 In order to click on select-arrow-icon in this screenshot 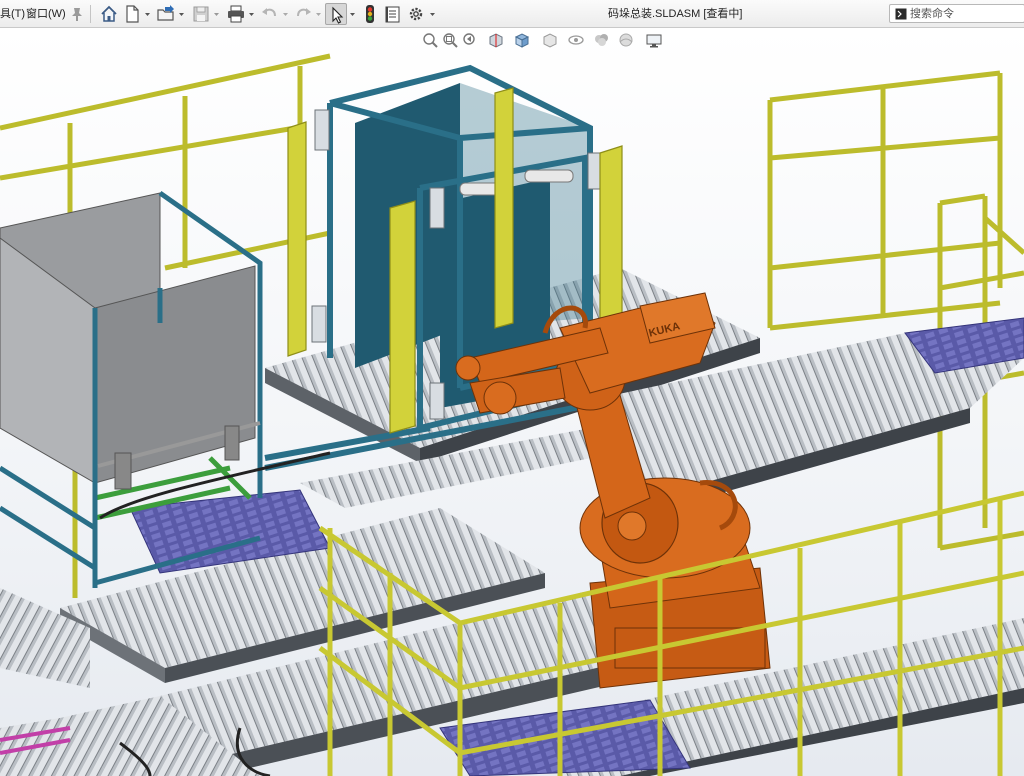, I will do `click(336, 14)`.